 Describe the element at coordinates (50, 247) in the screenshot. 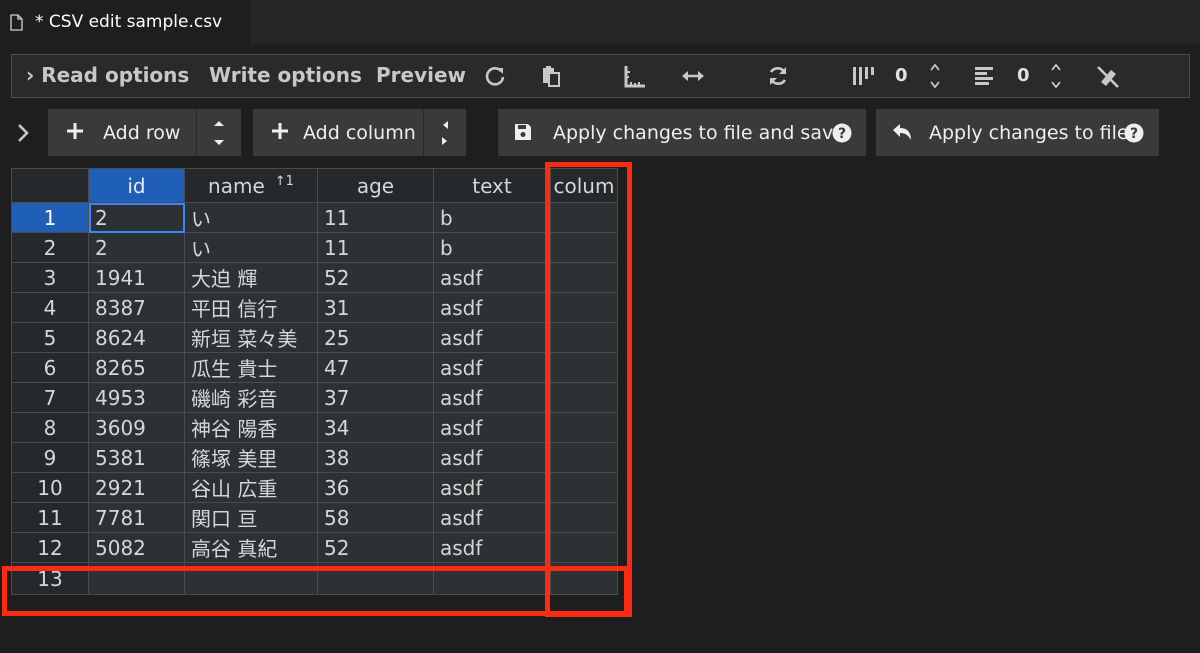

I see `row-header: 2` at that location.